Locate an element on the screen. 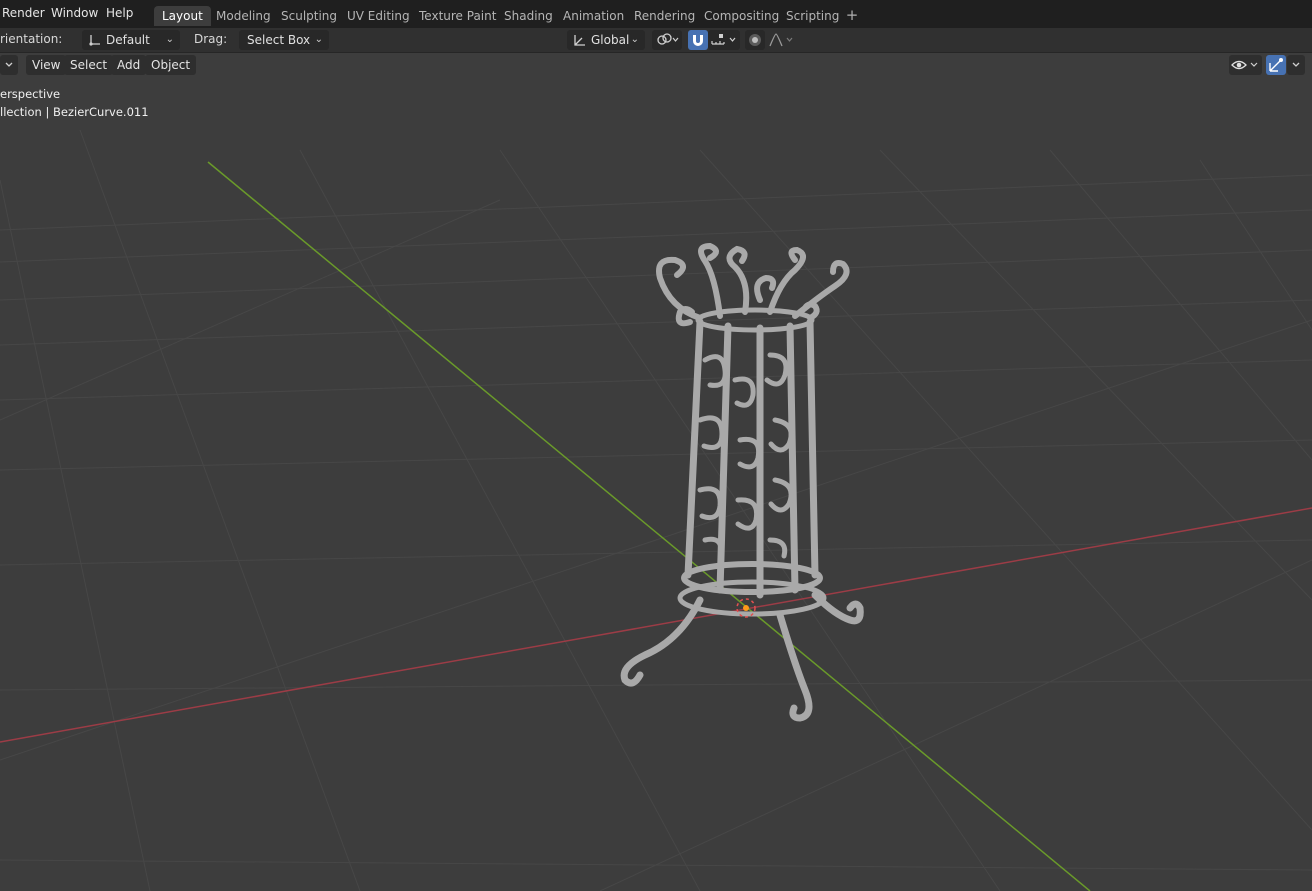 The width and height of the screenshot is (1312, 891). falloff-curve-icon is located at coordinates (781, 40).